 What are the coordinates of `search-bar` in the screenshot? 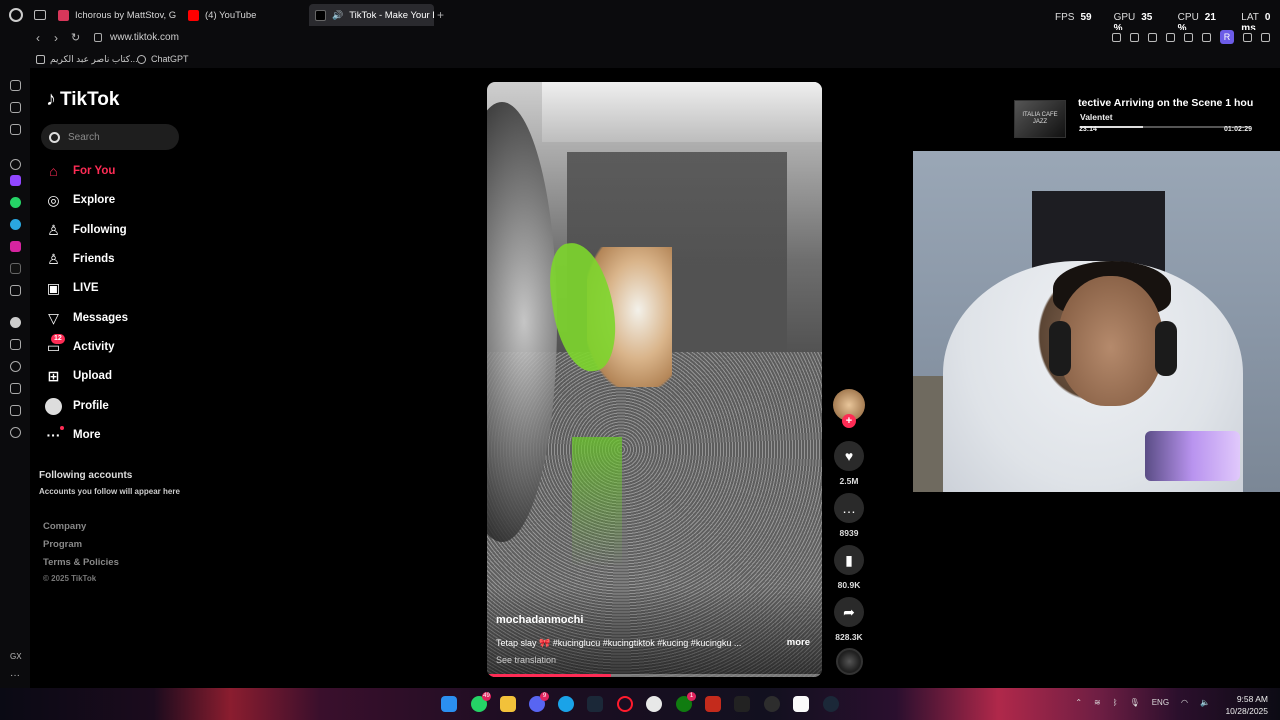 It's located at (110, 137).